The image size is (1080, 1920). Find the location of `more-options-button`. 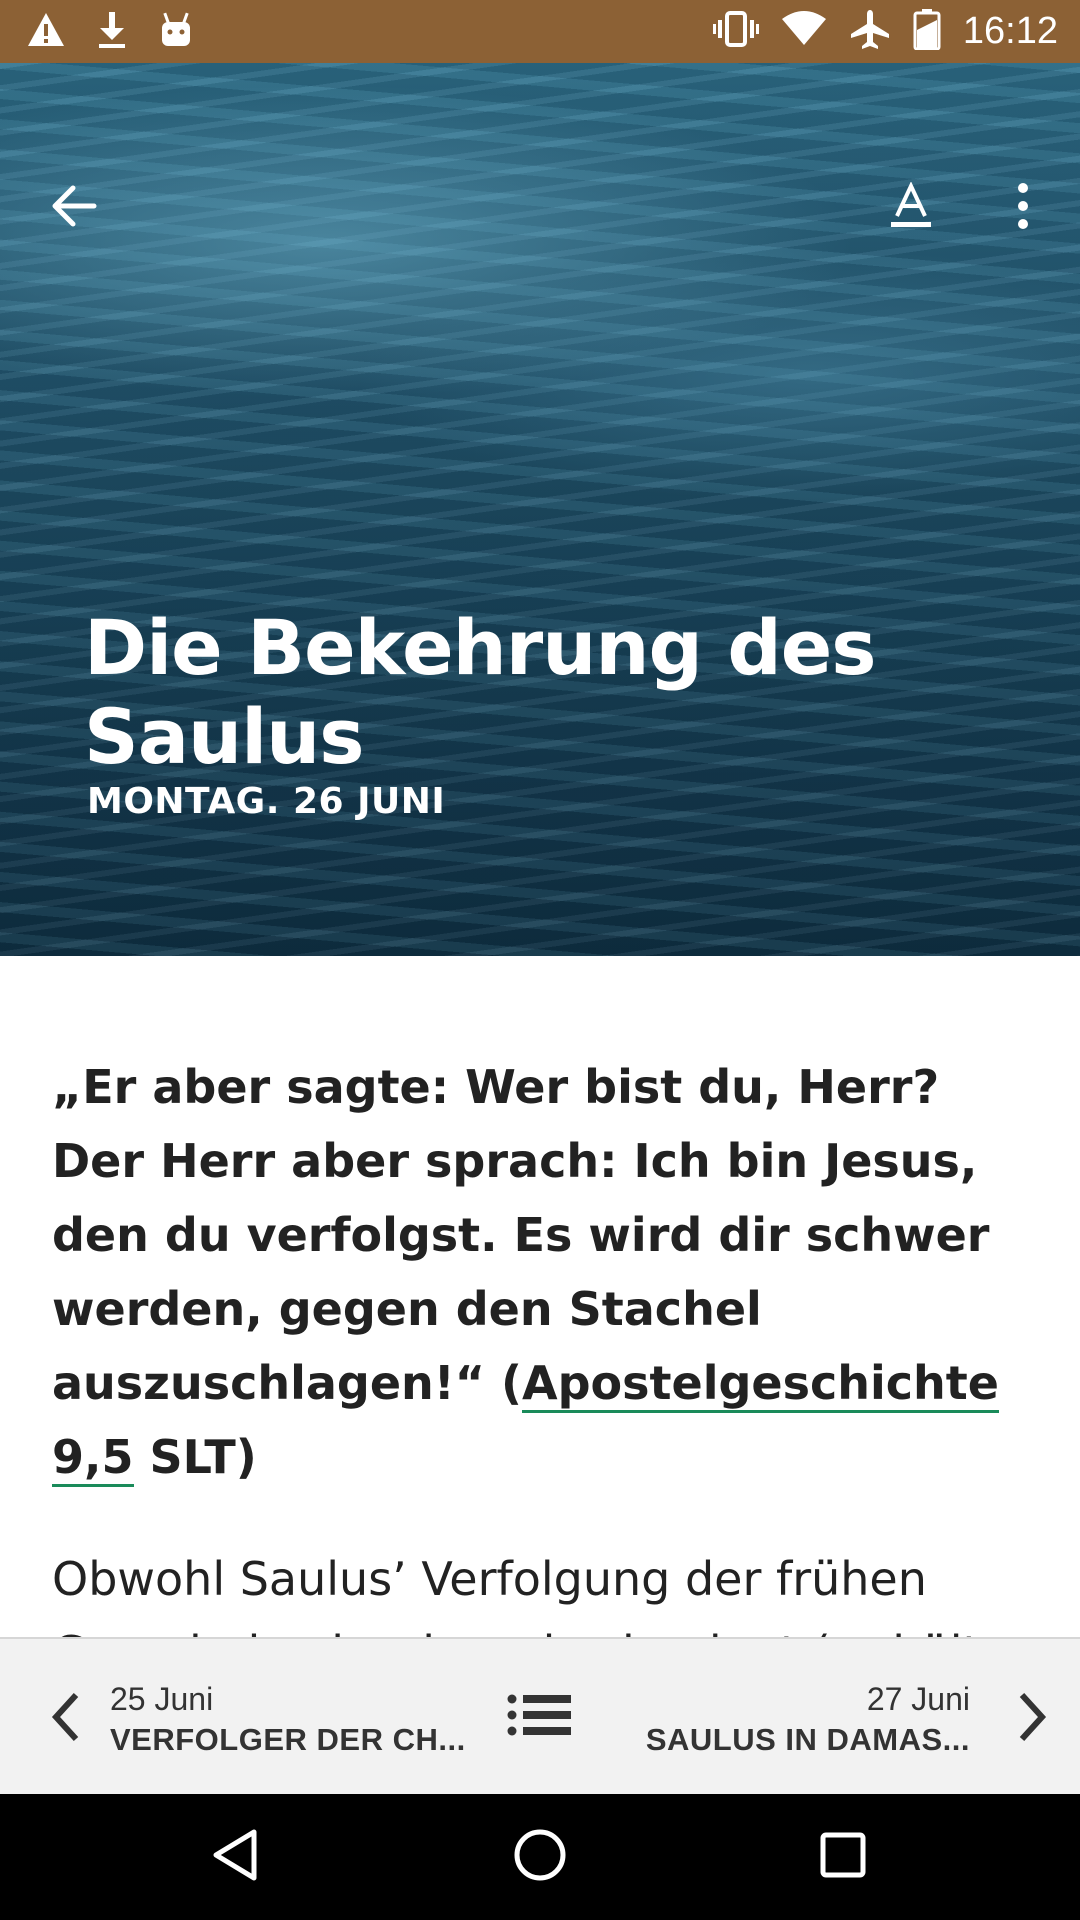

more-options-button is located at coordinates (1023, 208).